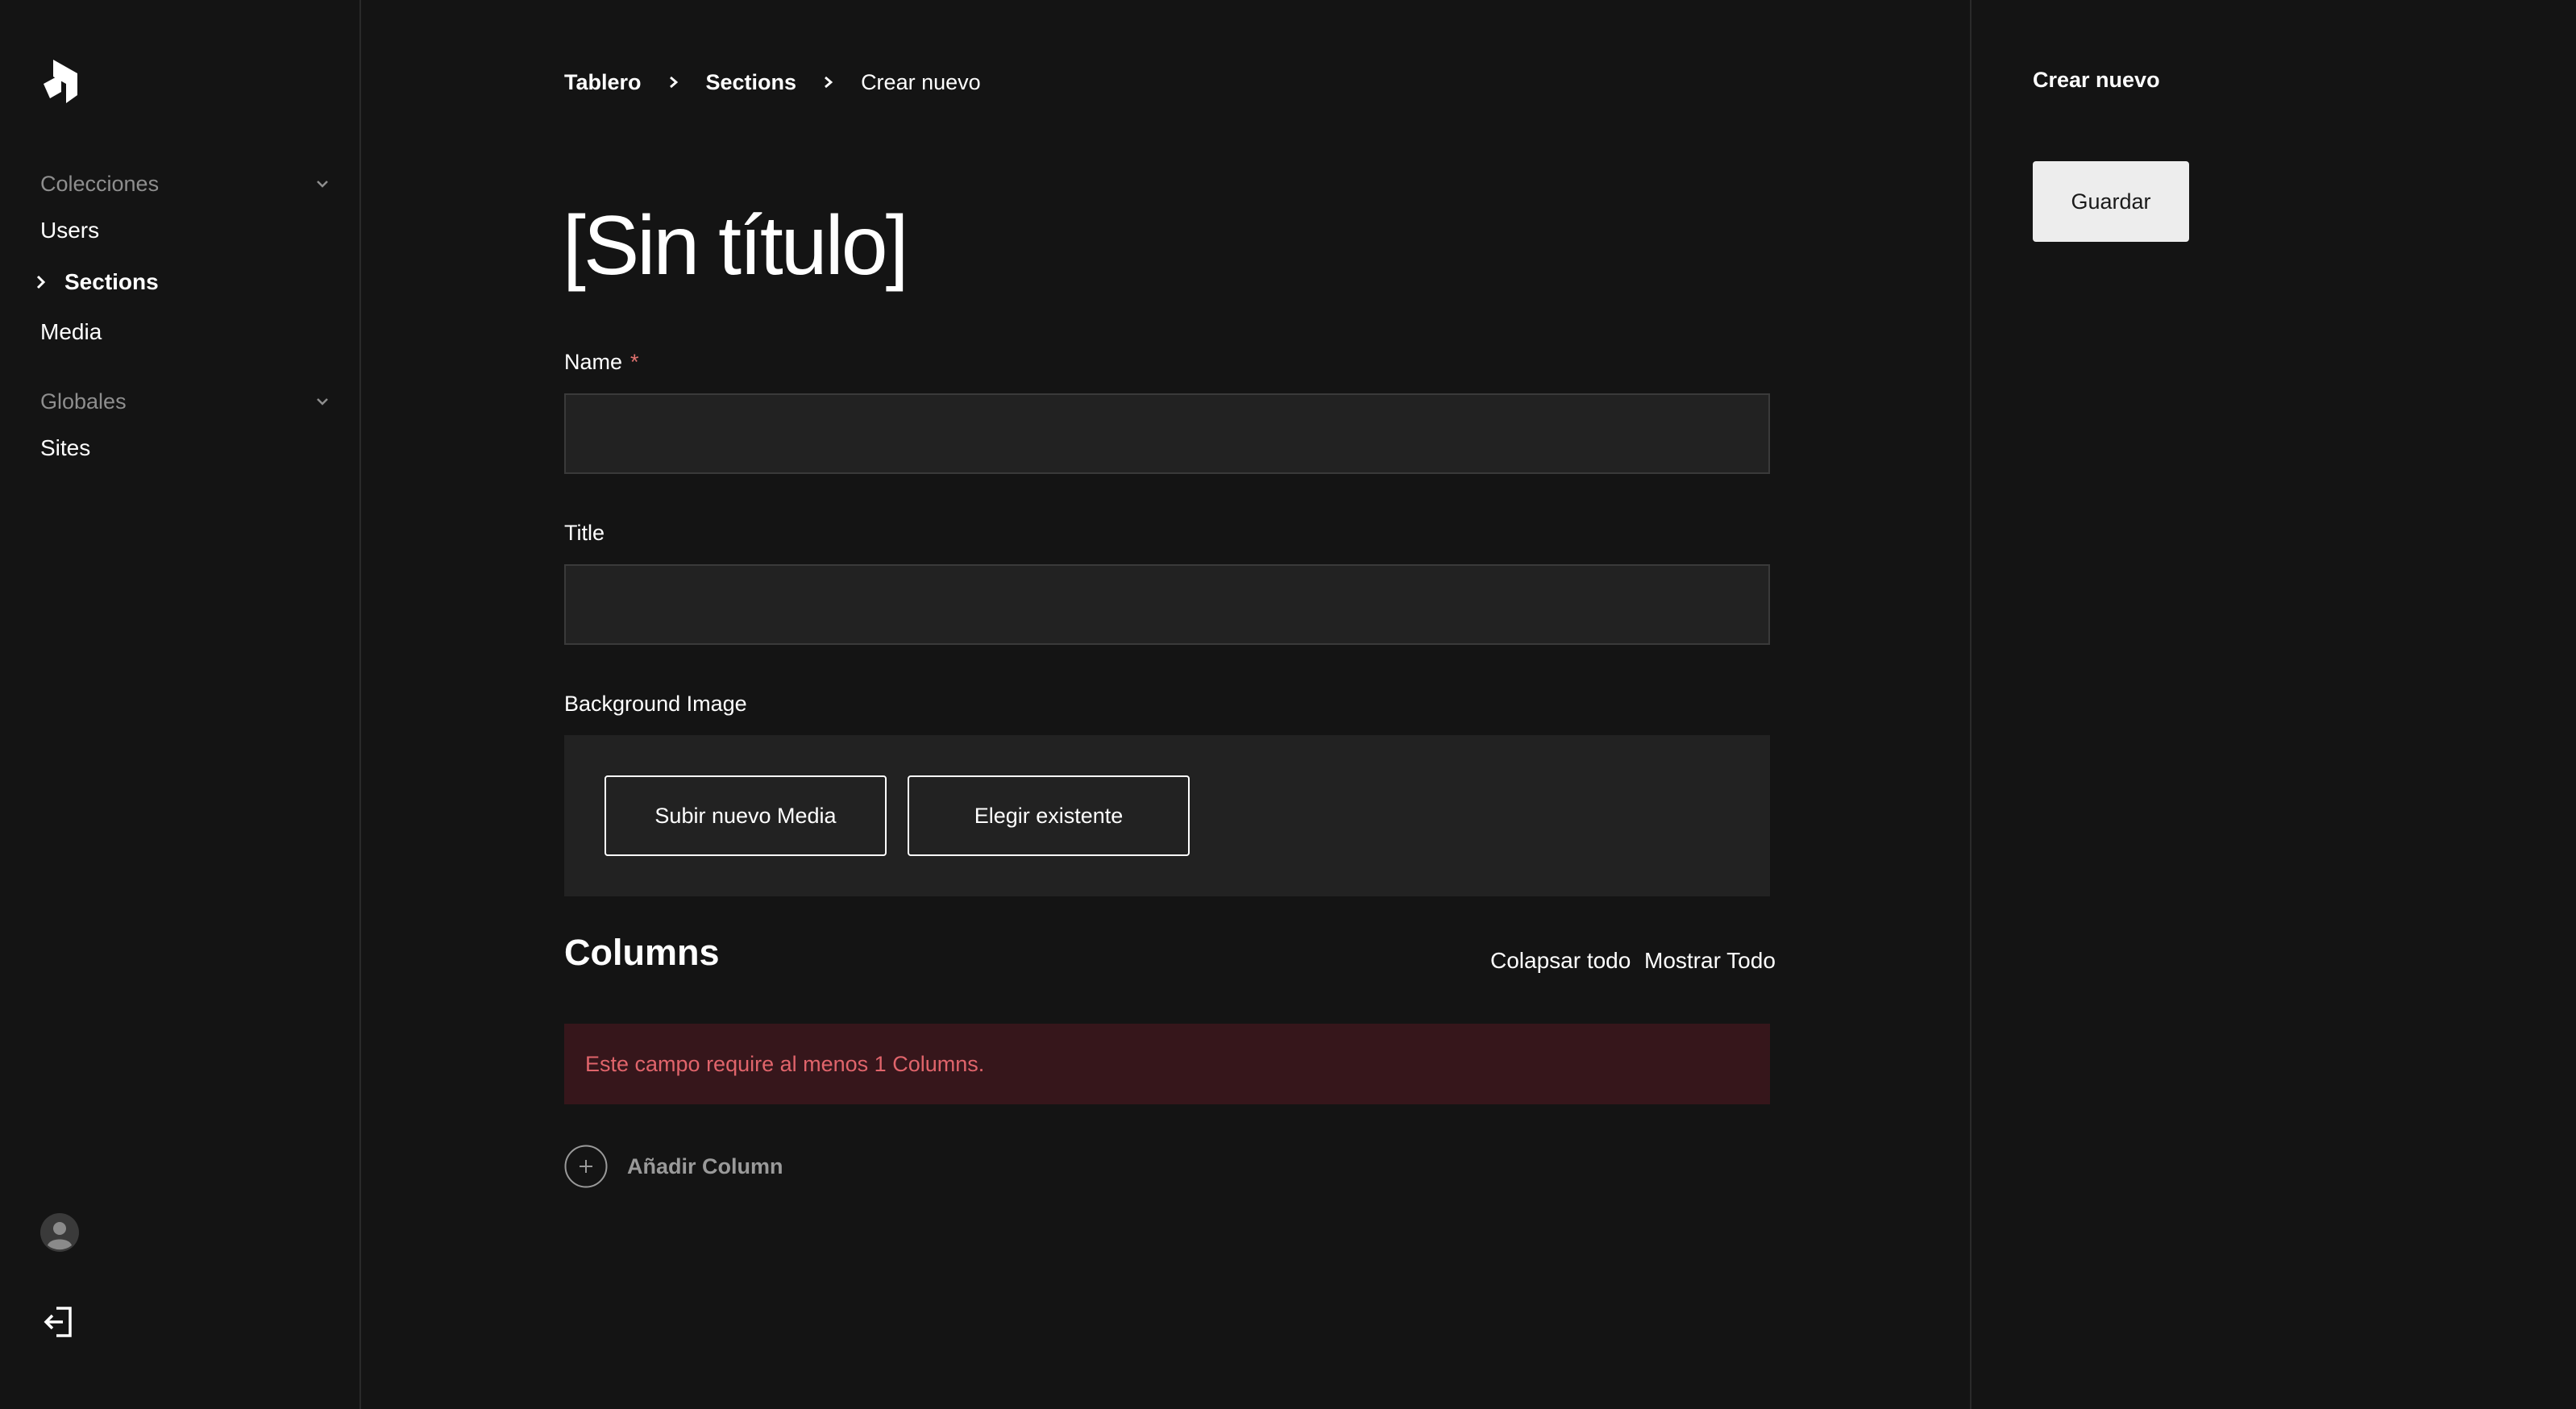 This screenshot has height=1409, width=2576. What do you see at coordinates (603, 82) in the screenshot?
I see `breadcrumb-link-dashboard: Tablero` at bounding box center [603, 82].